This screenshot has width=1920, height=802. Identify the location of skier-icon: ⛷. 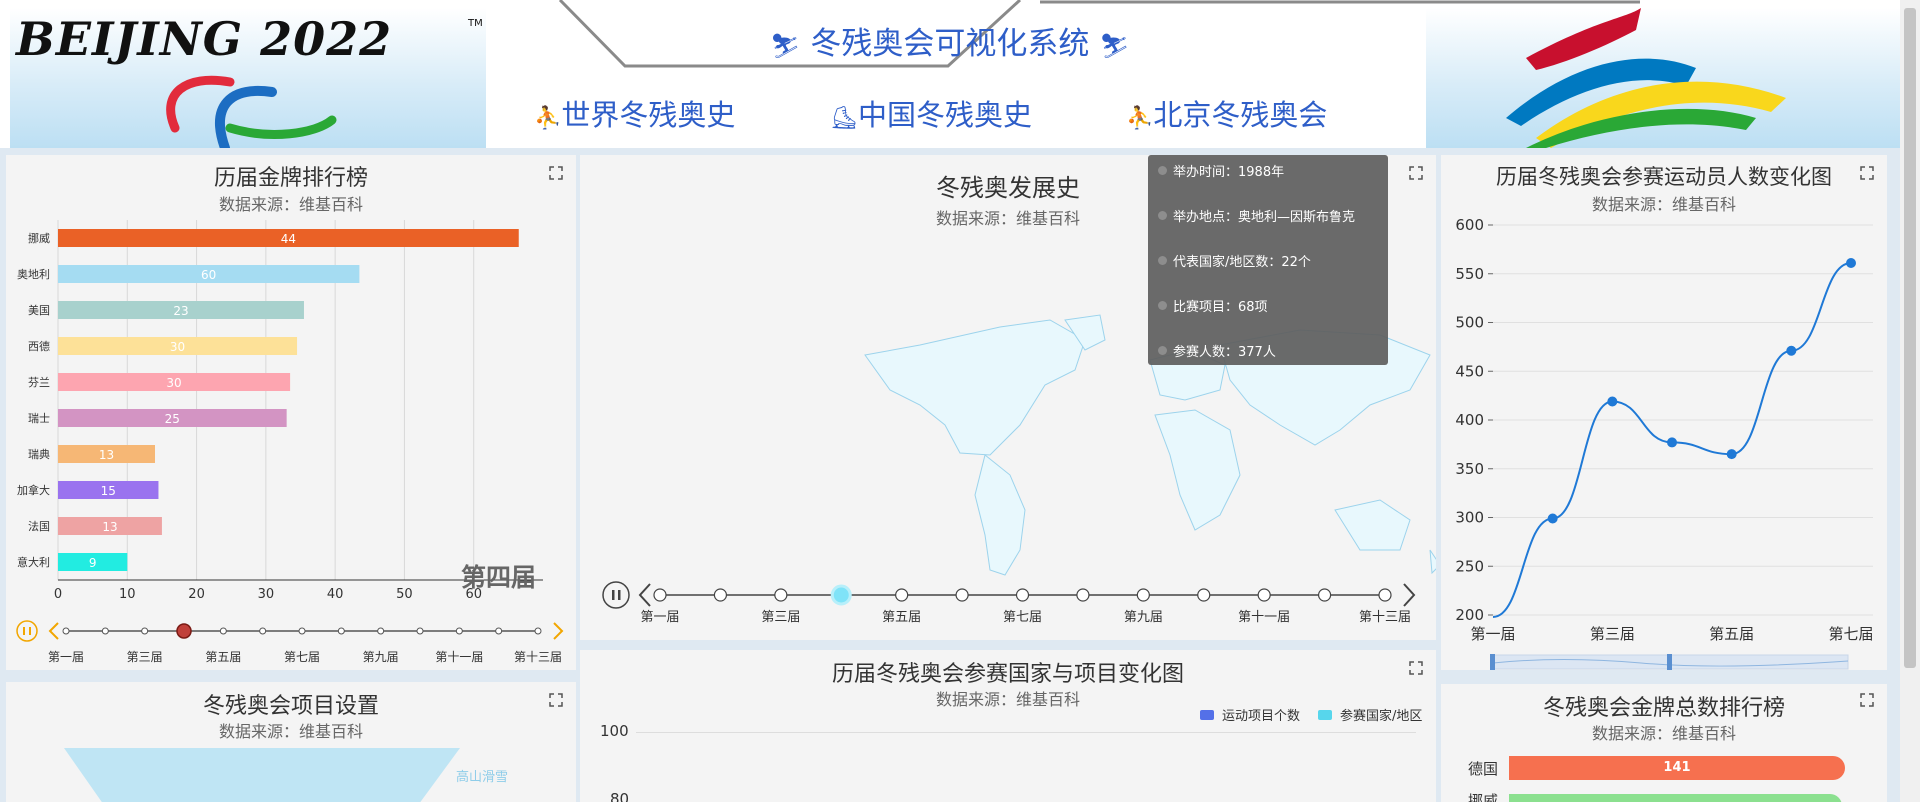
(1114, 46).